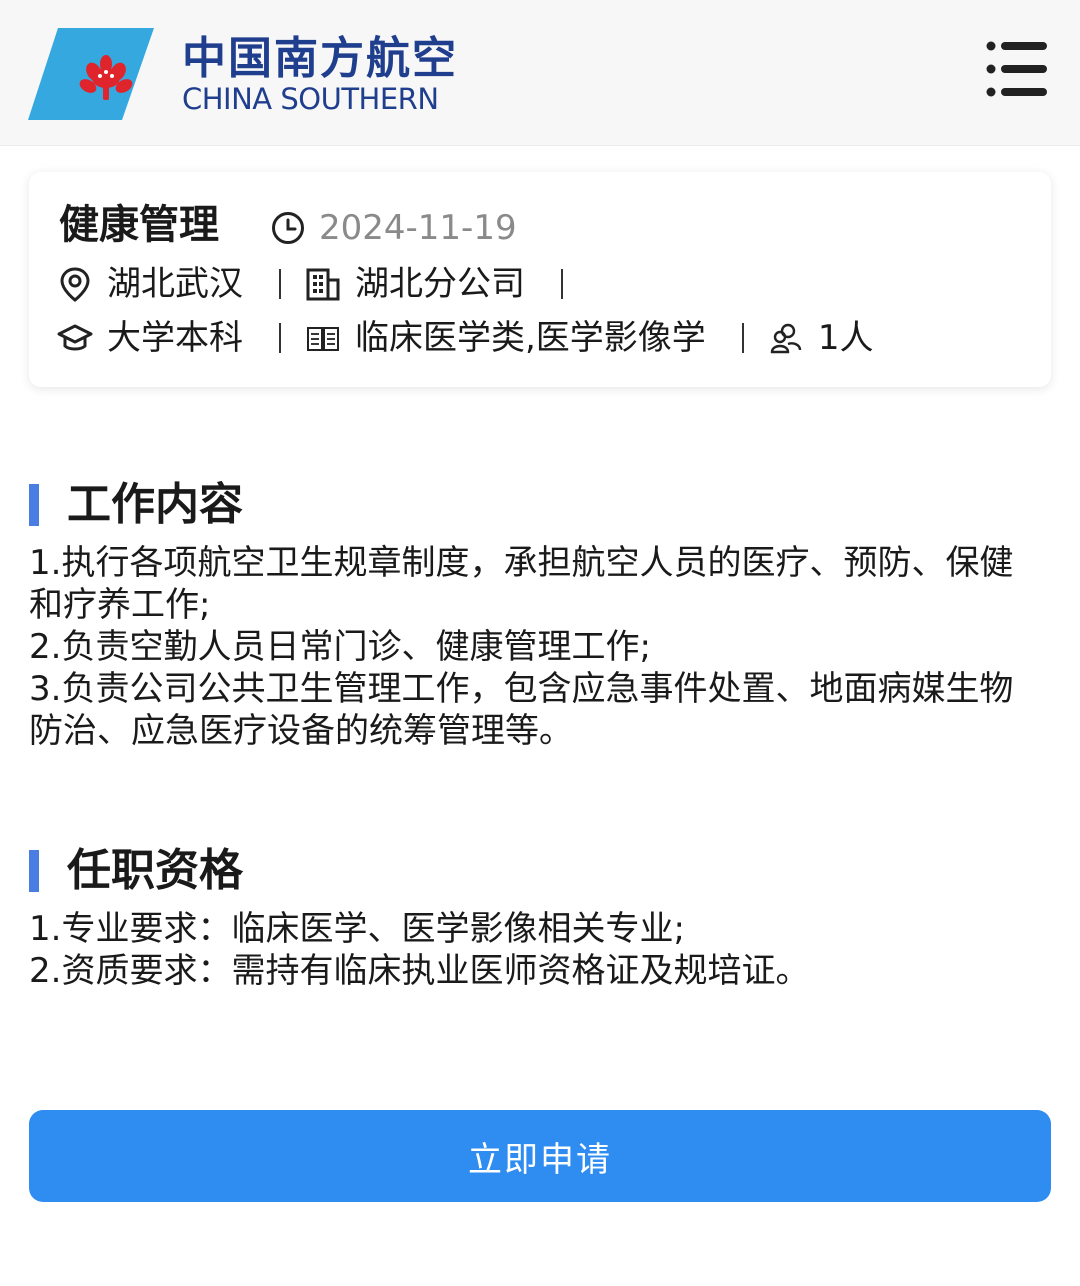  I want to click on education-row: 大学本科 临床医学类,医学影像学 1人, so click(465, 338).